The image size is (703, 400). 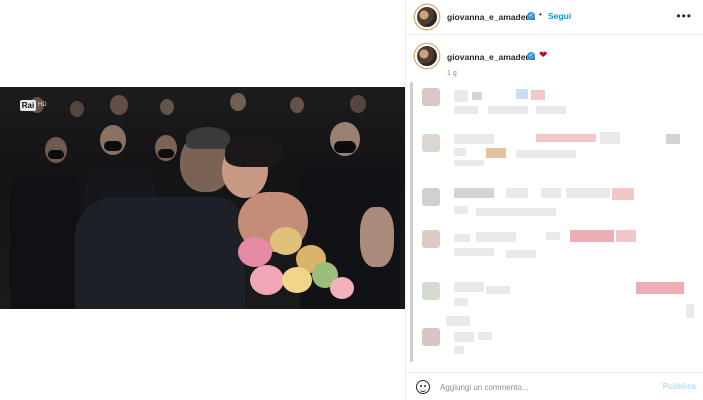 What do you see at coordinates (411, 222) in the screenshot?
I see `comments-scrollbar` at bounding box center [411, 222].